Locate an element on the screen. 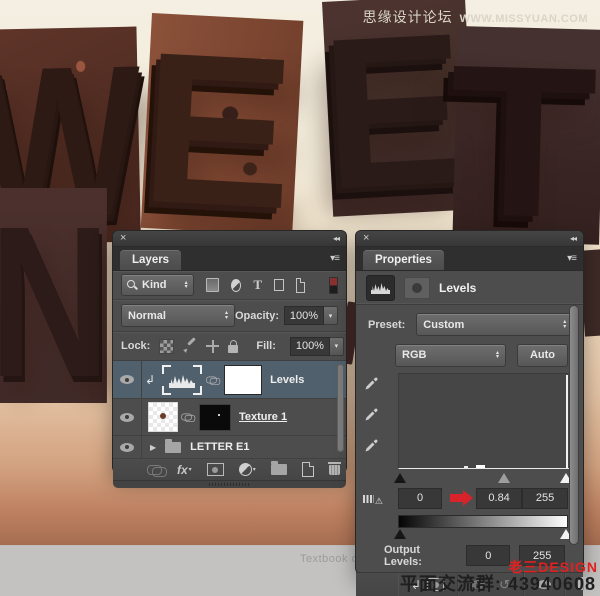 This screenshot has width=600, height=596. blend-mode-dropdown: Normal is located at coordinates (178, 315).